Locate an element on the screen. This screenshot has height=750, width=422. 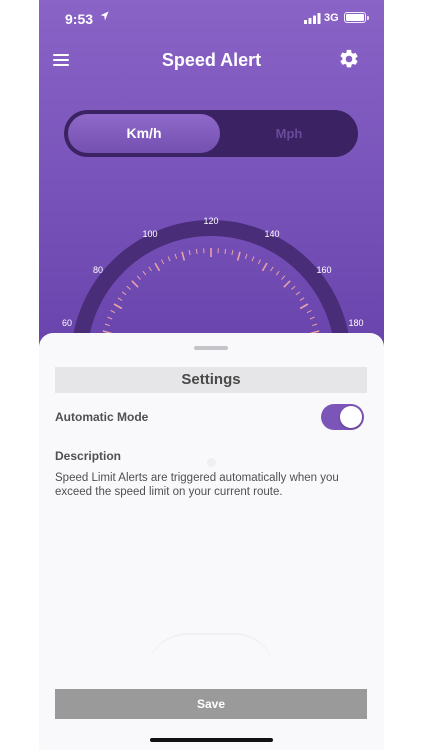
signal-icon is located at coordinates (312, 18).